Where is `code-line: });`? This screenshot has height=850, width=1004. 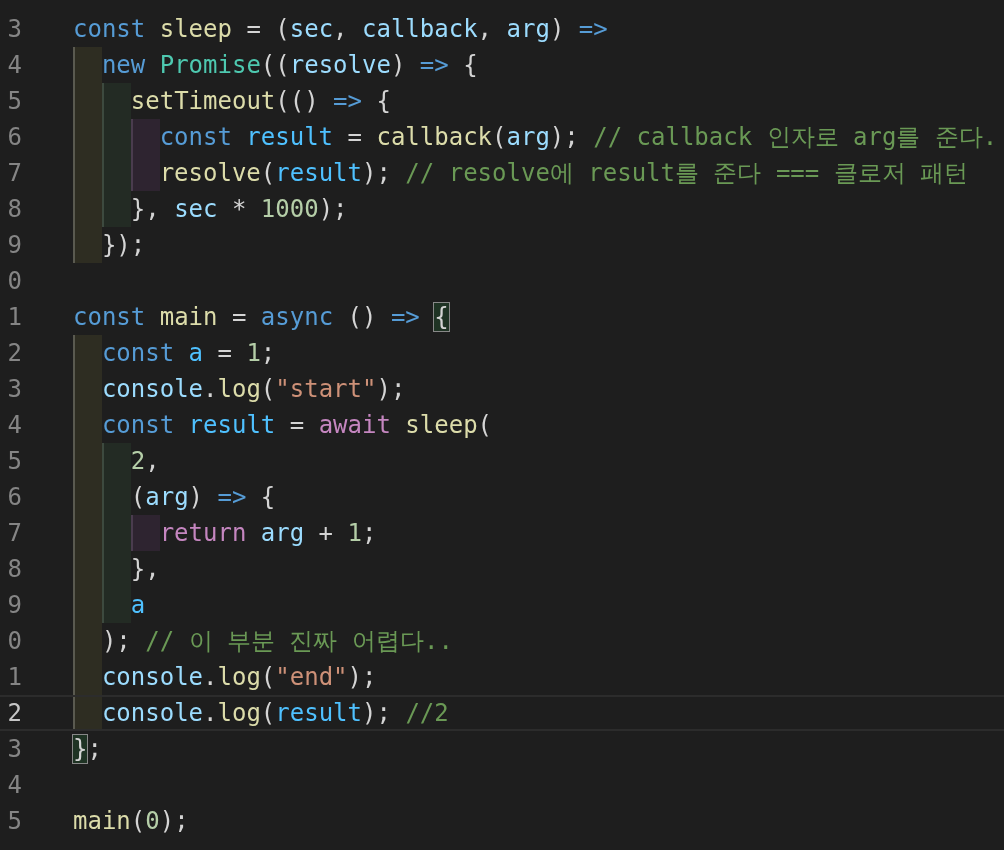
code-line: }); is located at coordinates (123, 245).